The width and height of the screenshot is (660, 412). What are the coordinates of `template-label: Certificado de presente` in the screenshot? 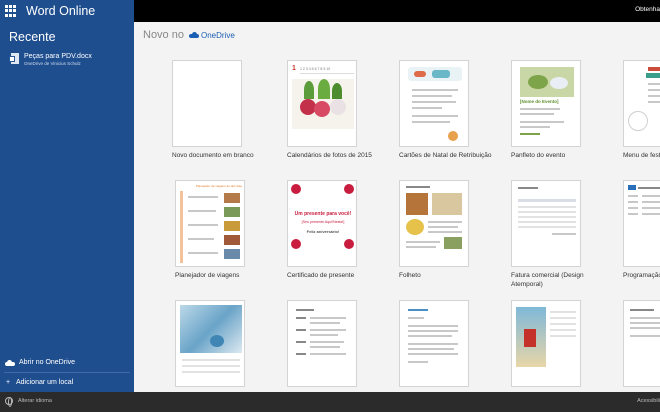 It's located at (321, 275).